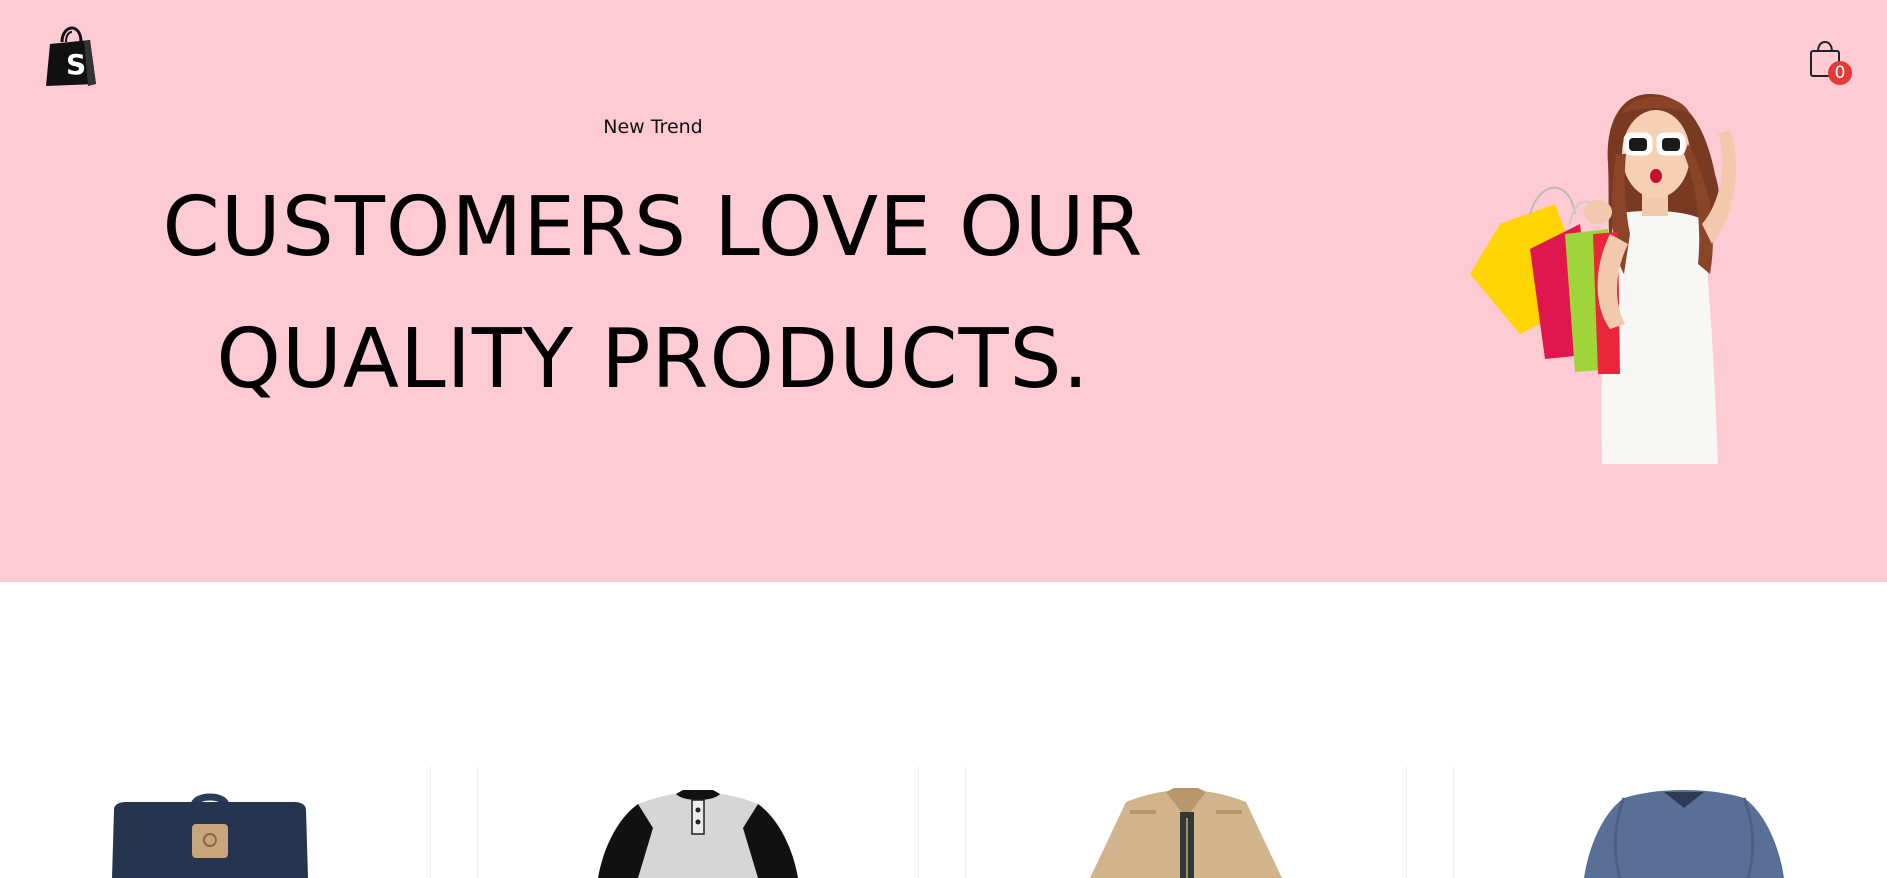  I want to click on shopify-bag-icon: S, so click(71, 56).